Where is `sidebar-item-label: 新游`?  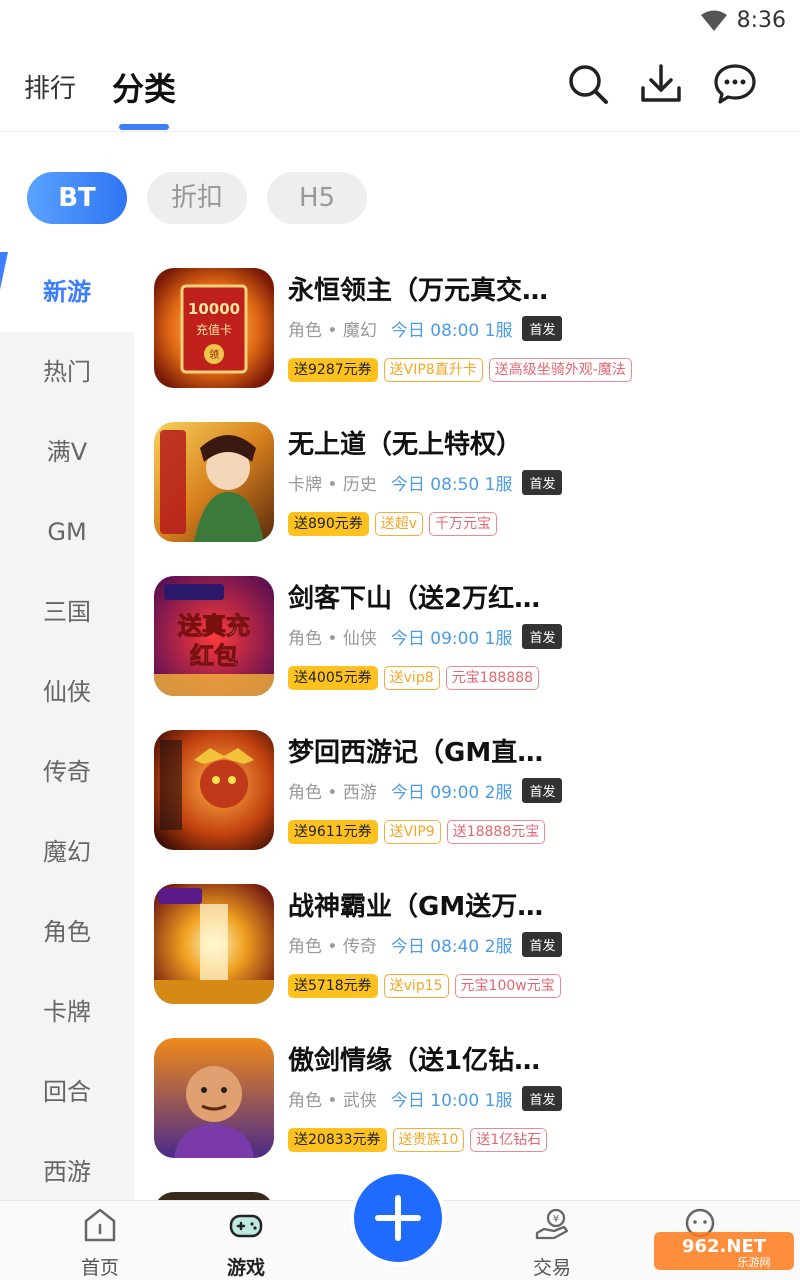
sidebar-item-label: 新游 is located at coordinates (67, 292).